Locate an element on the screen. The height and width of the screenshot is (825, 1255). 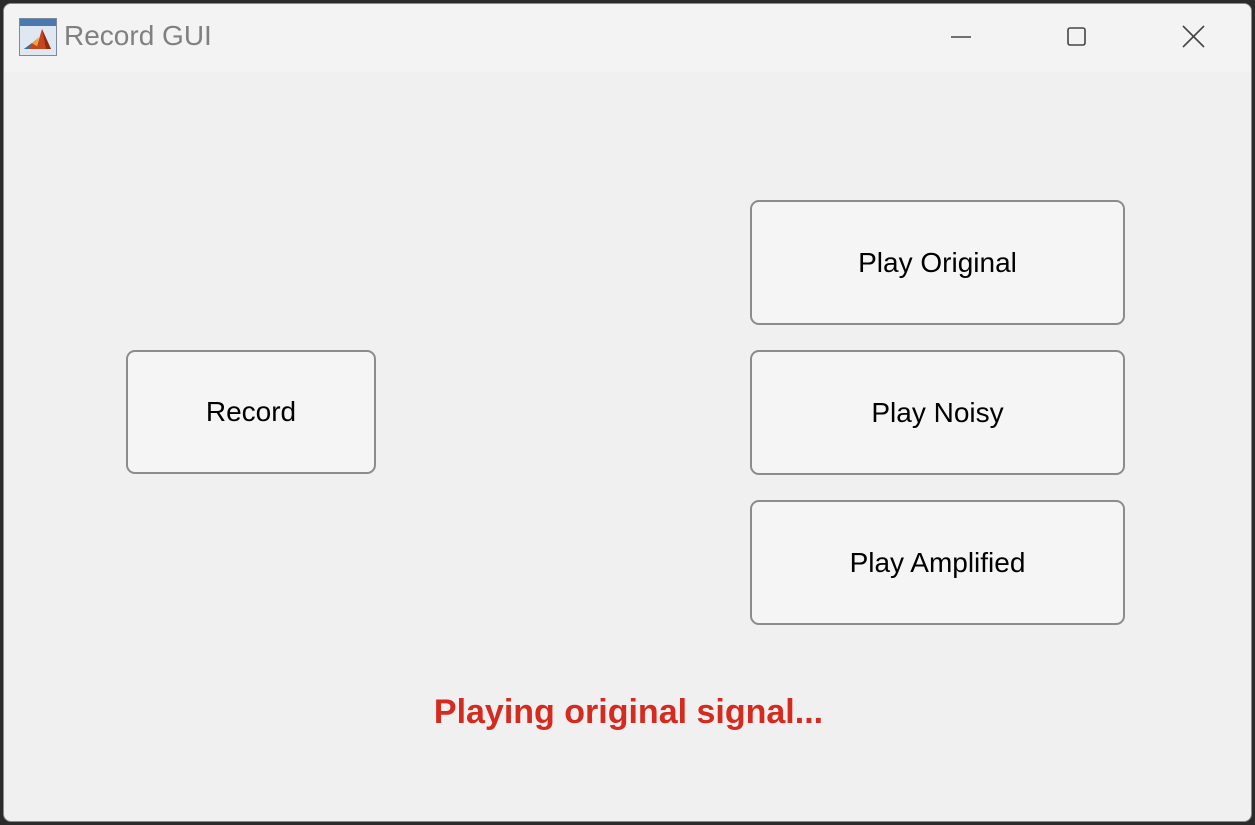
play-noisy-button: Play Noisy is located at coordinates (937, 412).